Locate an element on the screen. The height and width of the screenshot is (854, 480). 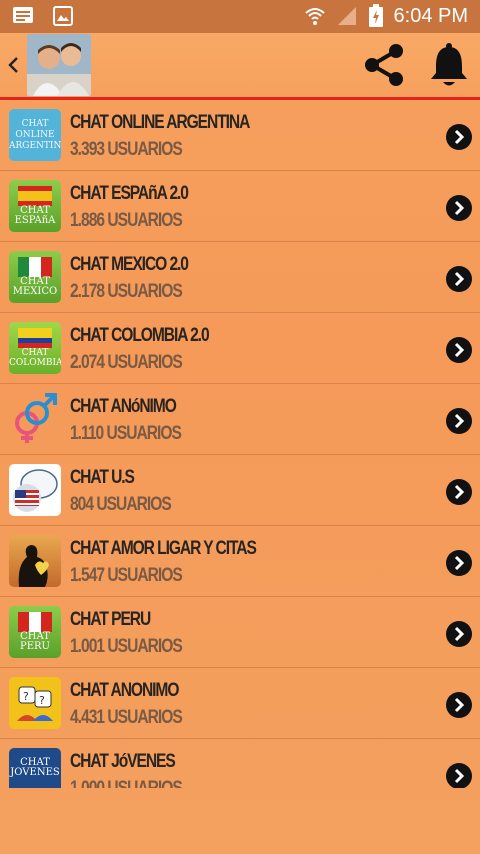
chat-title: CHAT ONLINE ARGENTINA is located at coordinates (160, 122).